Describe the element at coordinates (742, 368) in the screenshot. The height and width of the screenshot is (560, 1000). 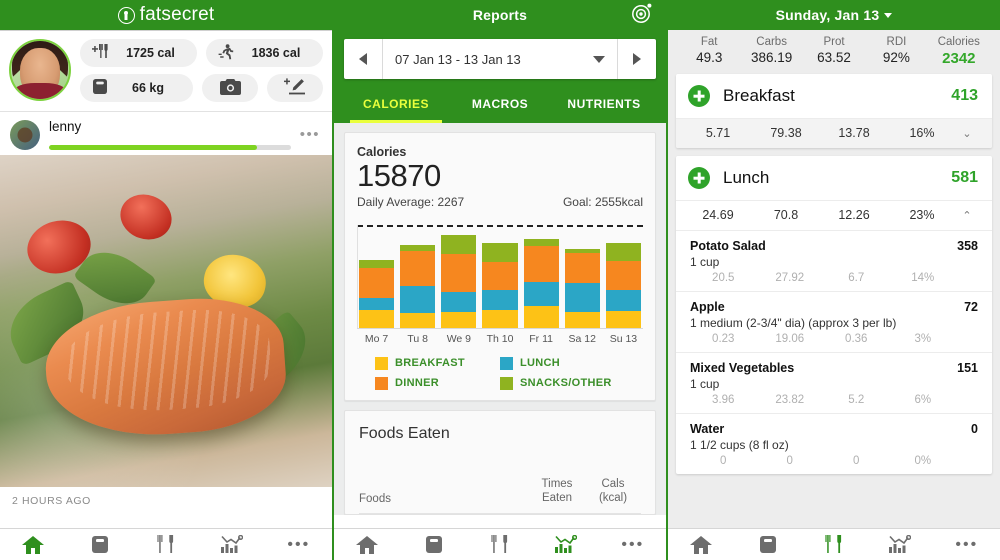
I see `food-name: Mixed Vegetables` at that location.